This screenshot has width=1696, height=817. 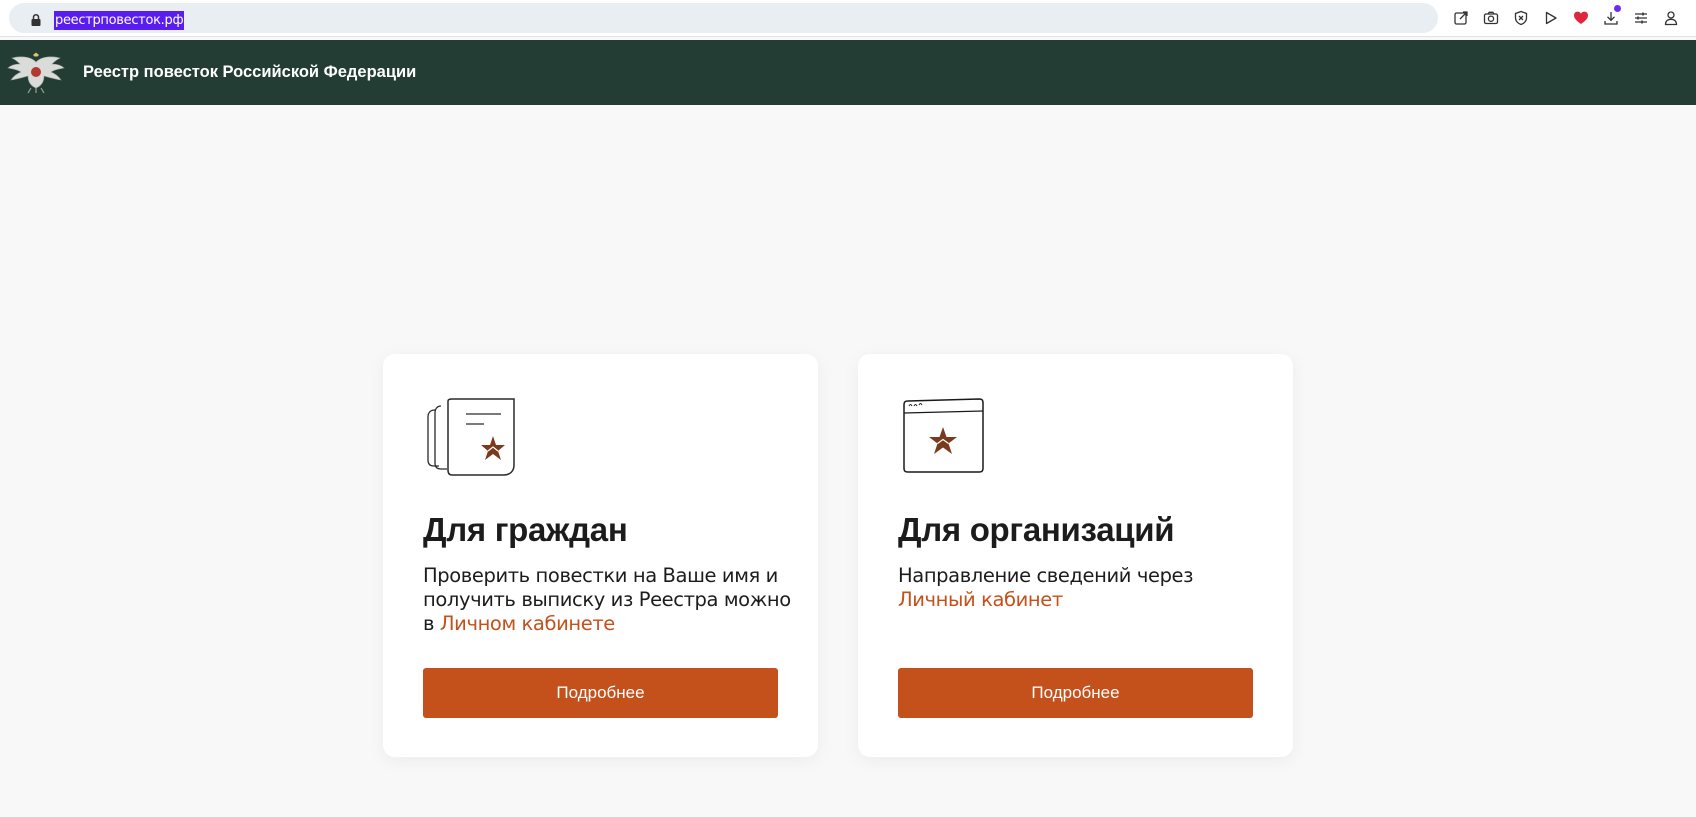 I want to click on url-text: реестрповесток.рф, so click(x=119, y=20).